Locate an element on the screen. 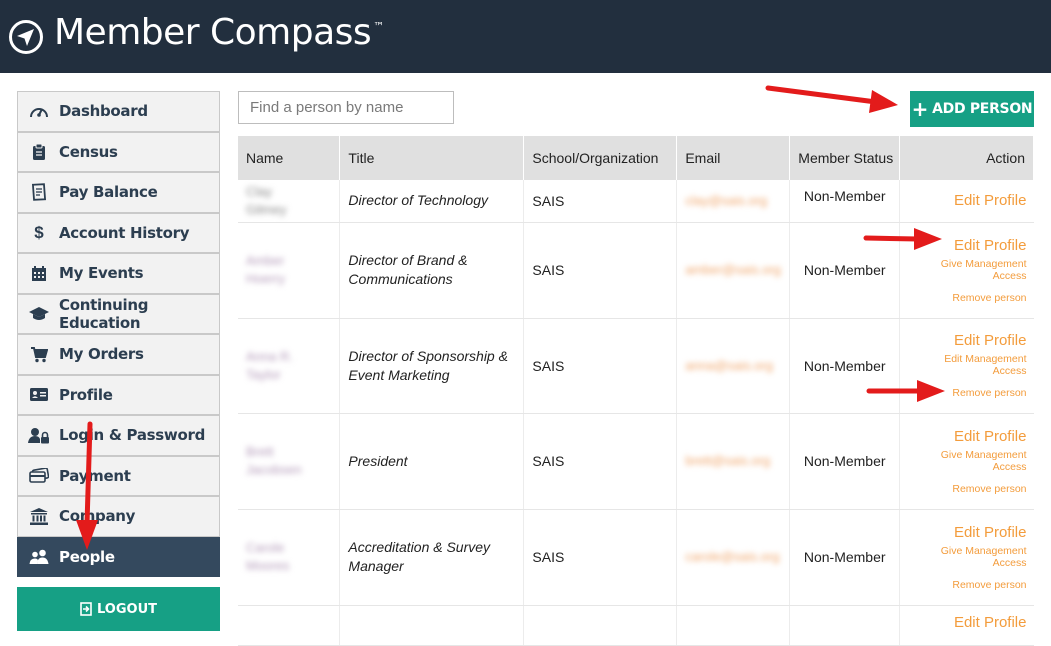  person-name: Brett Jacobsen is located at coordinates (281, 461).